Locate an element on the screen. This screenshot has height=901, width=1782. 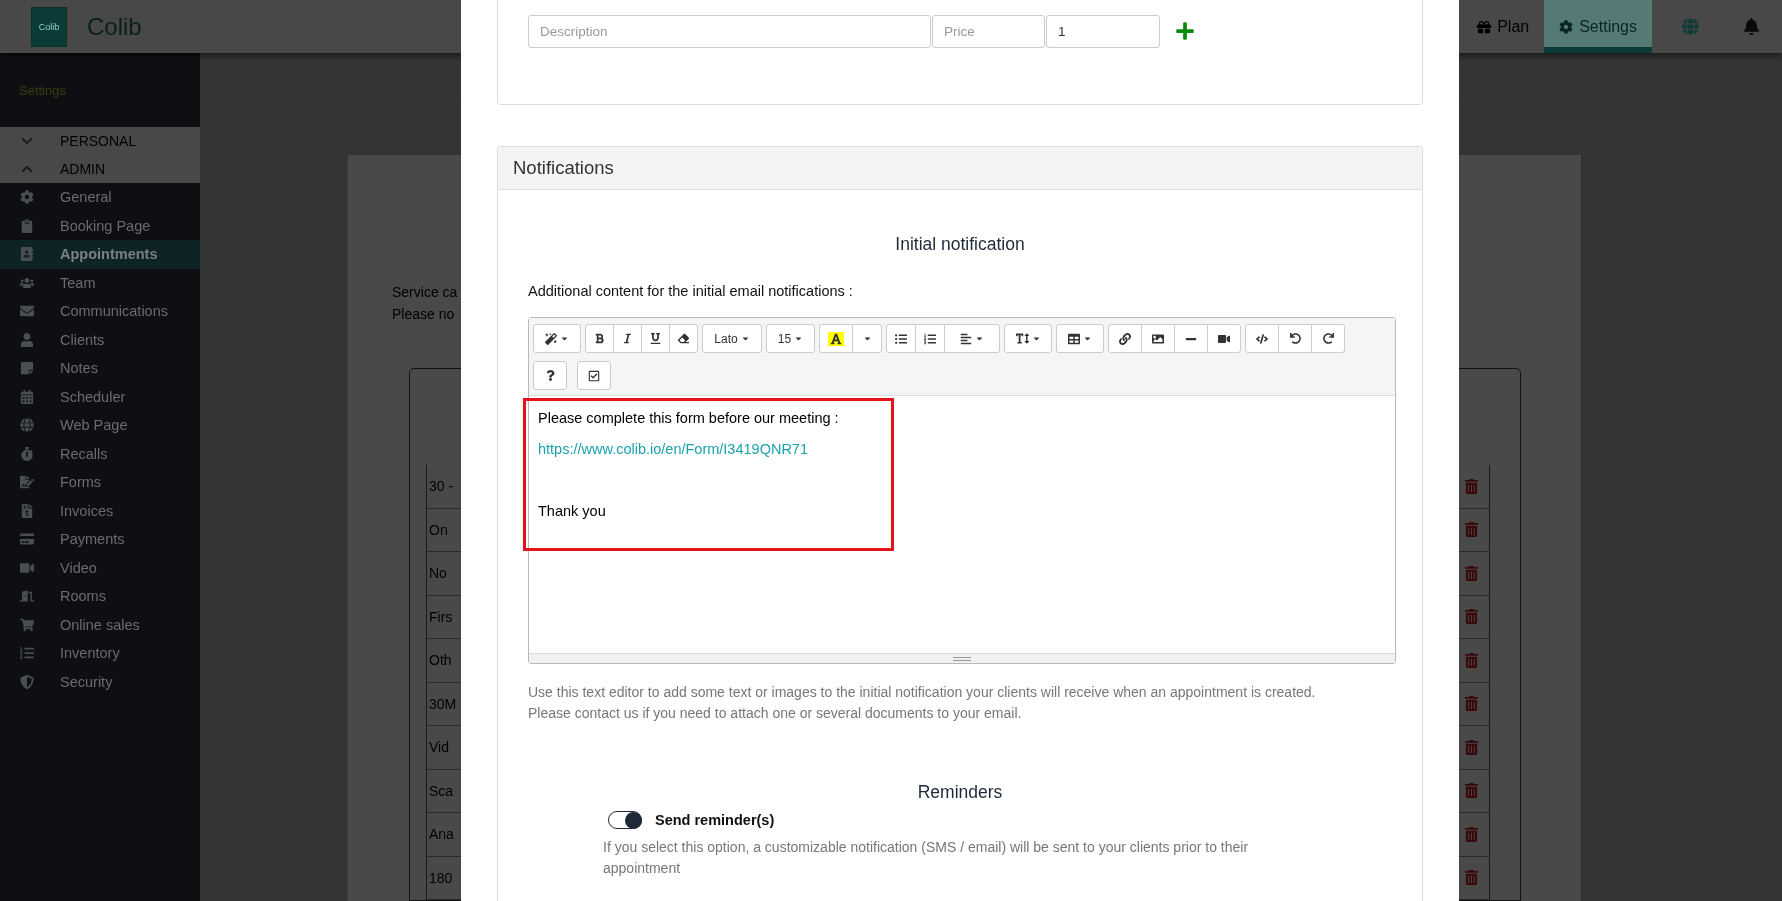
panel-title: Notifications is located at coordinates (563, 168).